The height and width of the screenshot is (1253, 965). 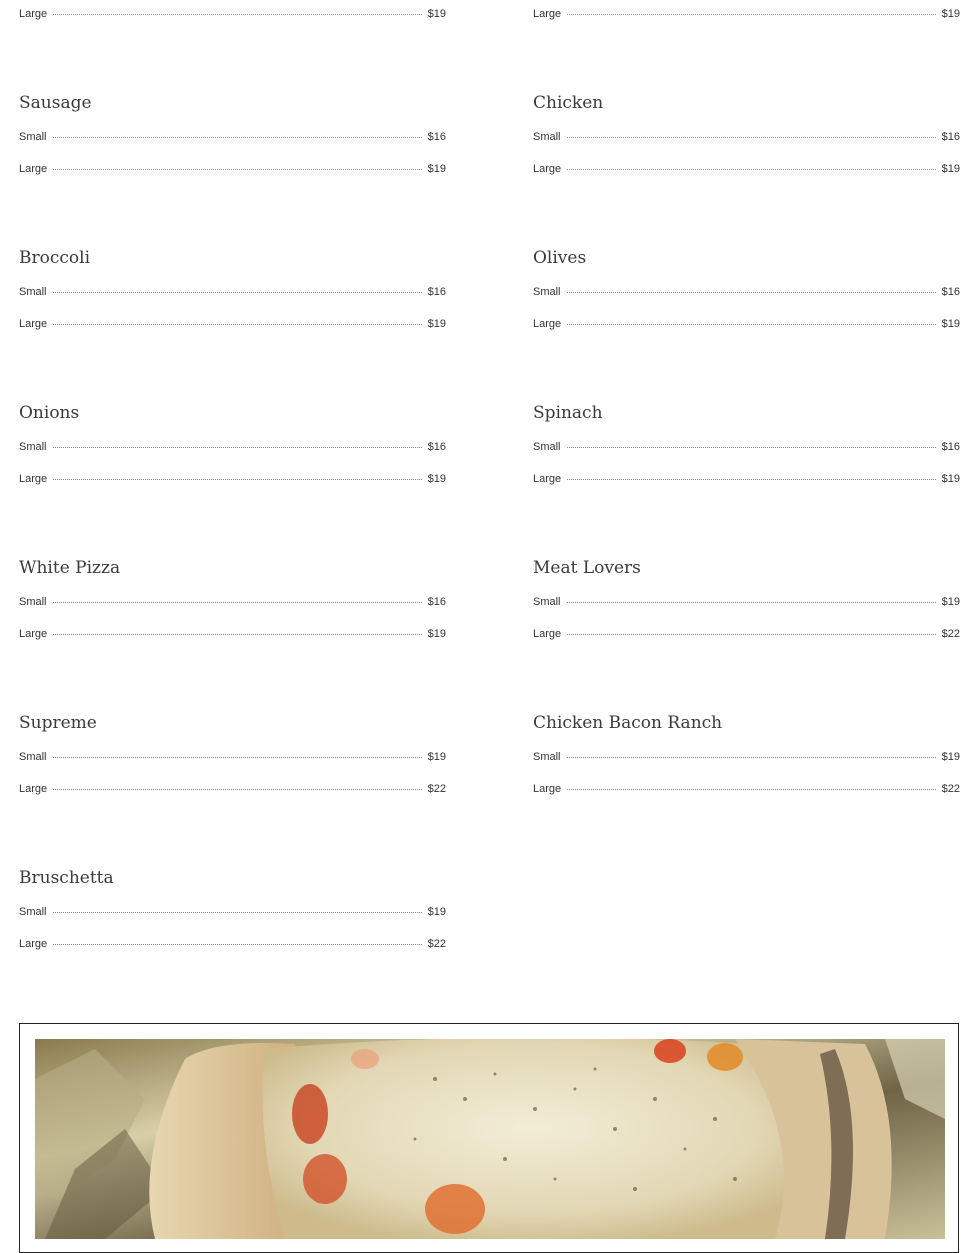 I want to click on menu-item-white-pizza: White Pizza Small $16 Large $19, so click(x=232, y=598).